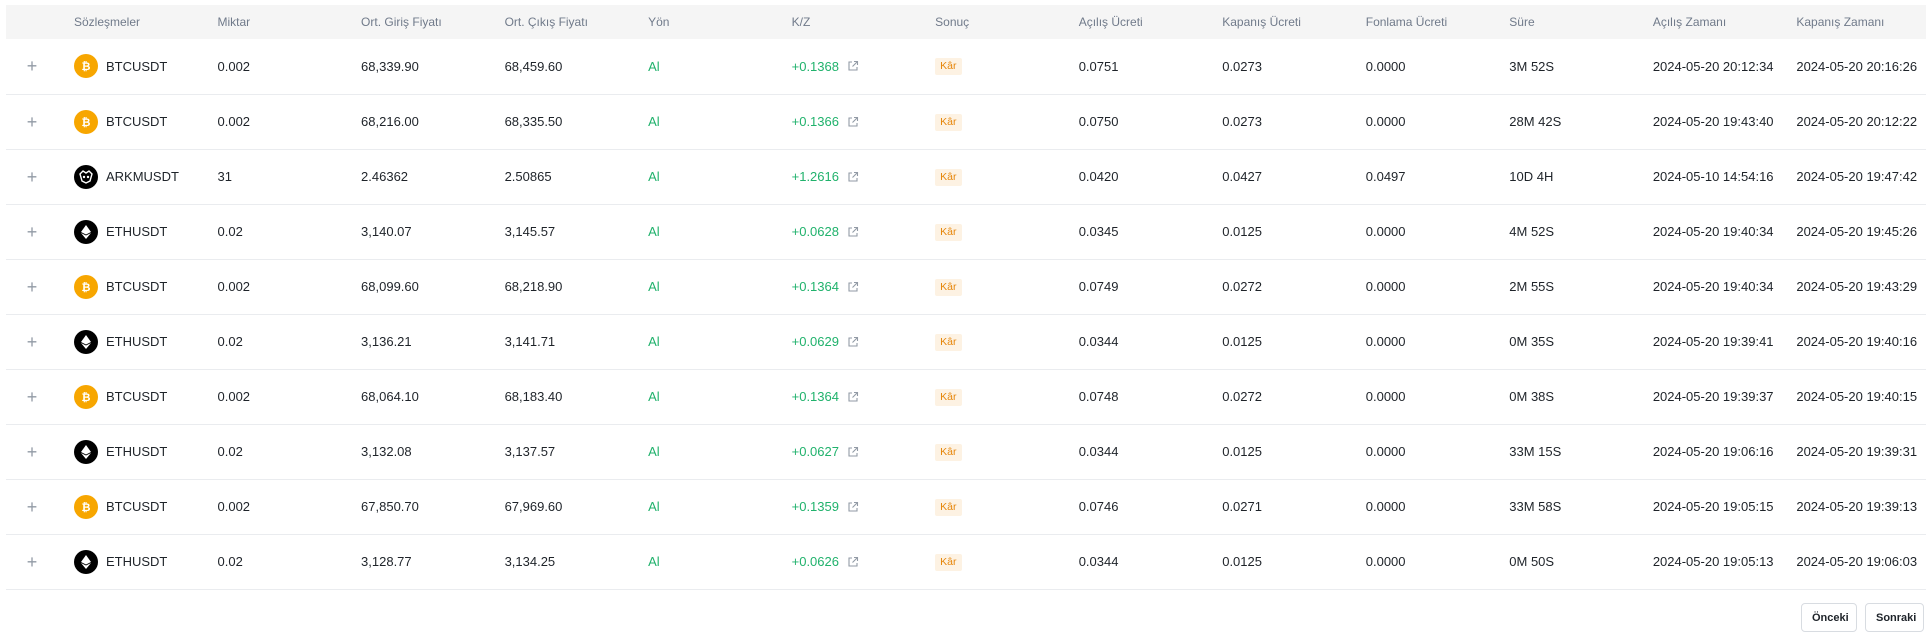 The height and width of the screenshot is (644, 1932). I want to click on header-close-time: Kapanış Zamanı, so click(1840, 22).